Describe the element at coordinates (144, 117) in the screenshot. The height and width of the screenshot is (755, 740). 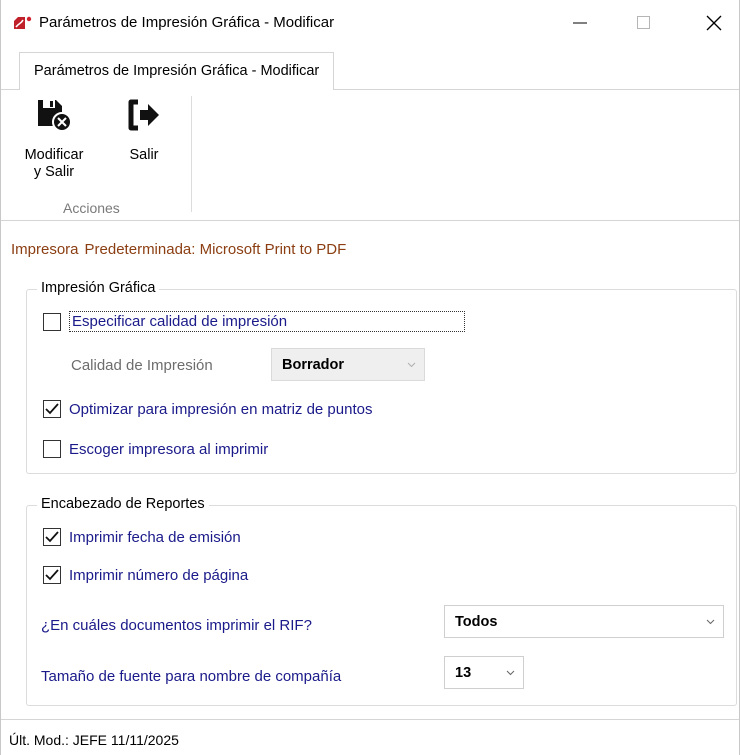
I see `exit-icon` at that location.